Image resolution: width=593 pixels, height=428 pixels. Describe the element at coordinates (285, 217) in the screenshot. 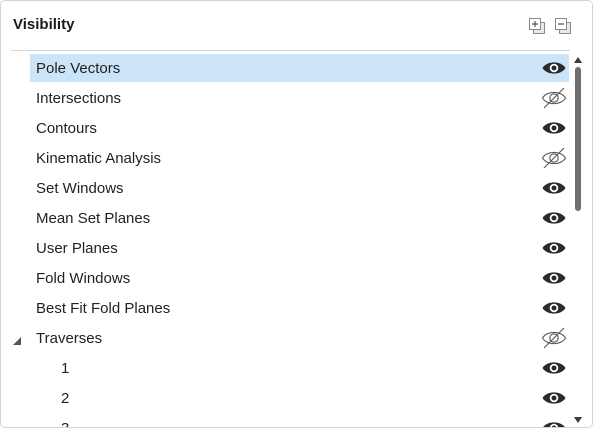

I see `tree-row: Mean Set Planes` at that location.